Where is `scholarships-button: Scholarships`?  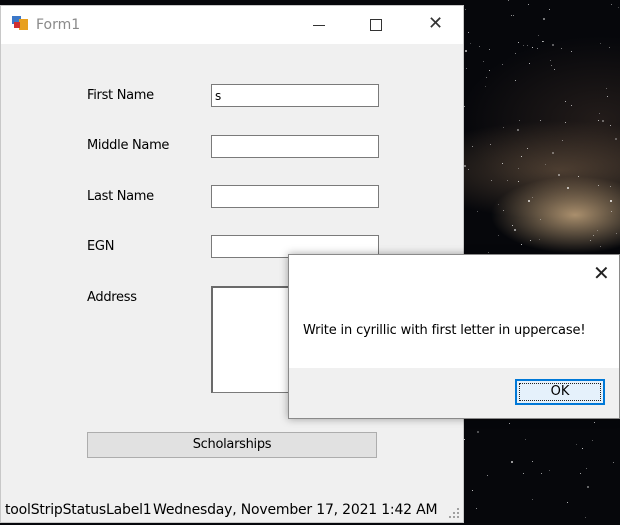 scholarships-button: Scholarships is located at coordinates (232, 445).